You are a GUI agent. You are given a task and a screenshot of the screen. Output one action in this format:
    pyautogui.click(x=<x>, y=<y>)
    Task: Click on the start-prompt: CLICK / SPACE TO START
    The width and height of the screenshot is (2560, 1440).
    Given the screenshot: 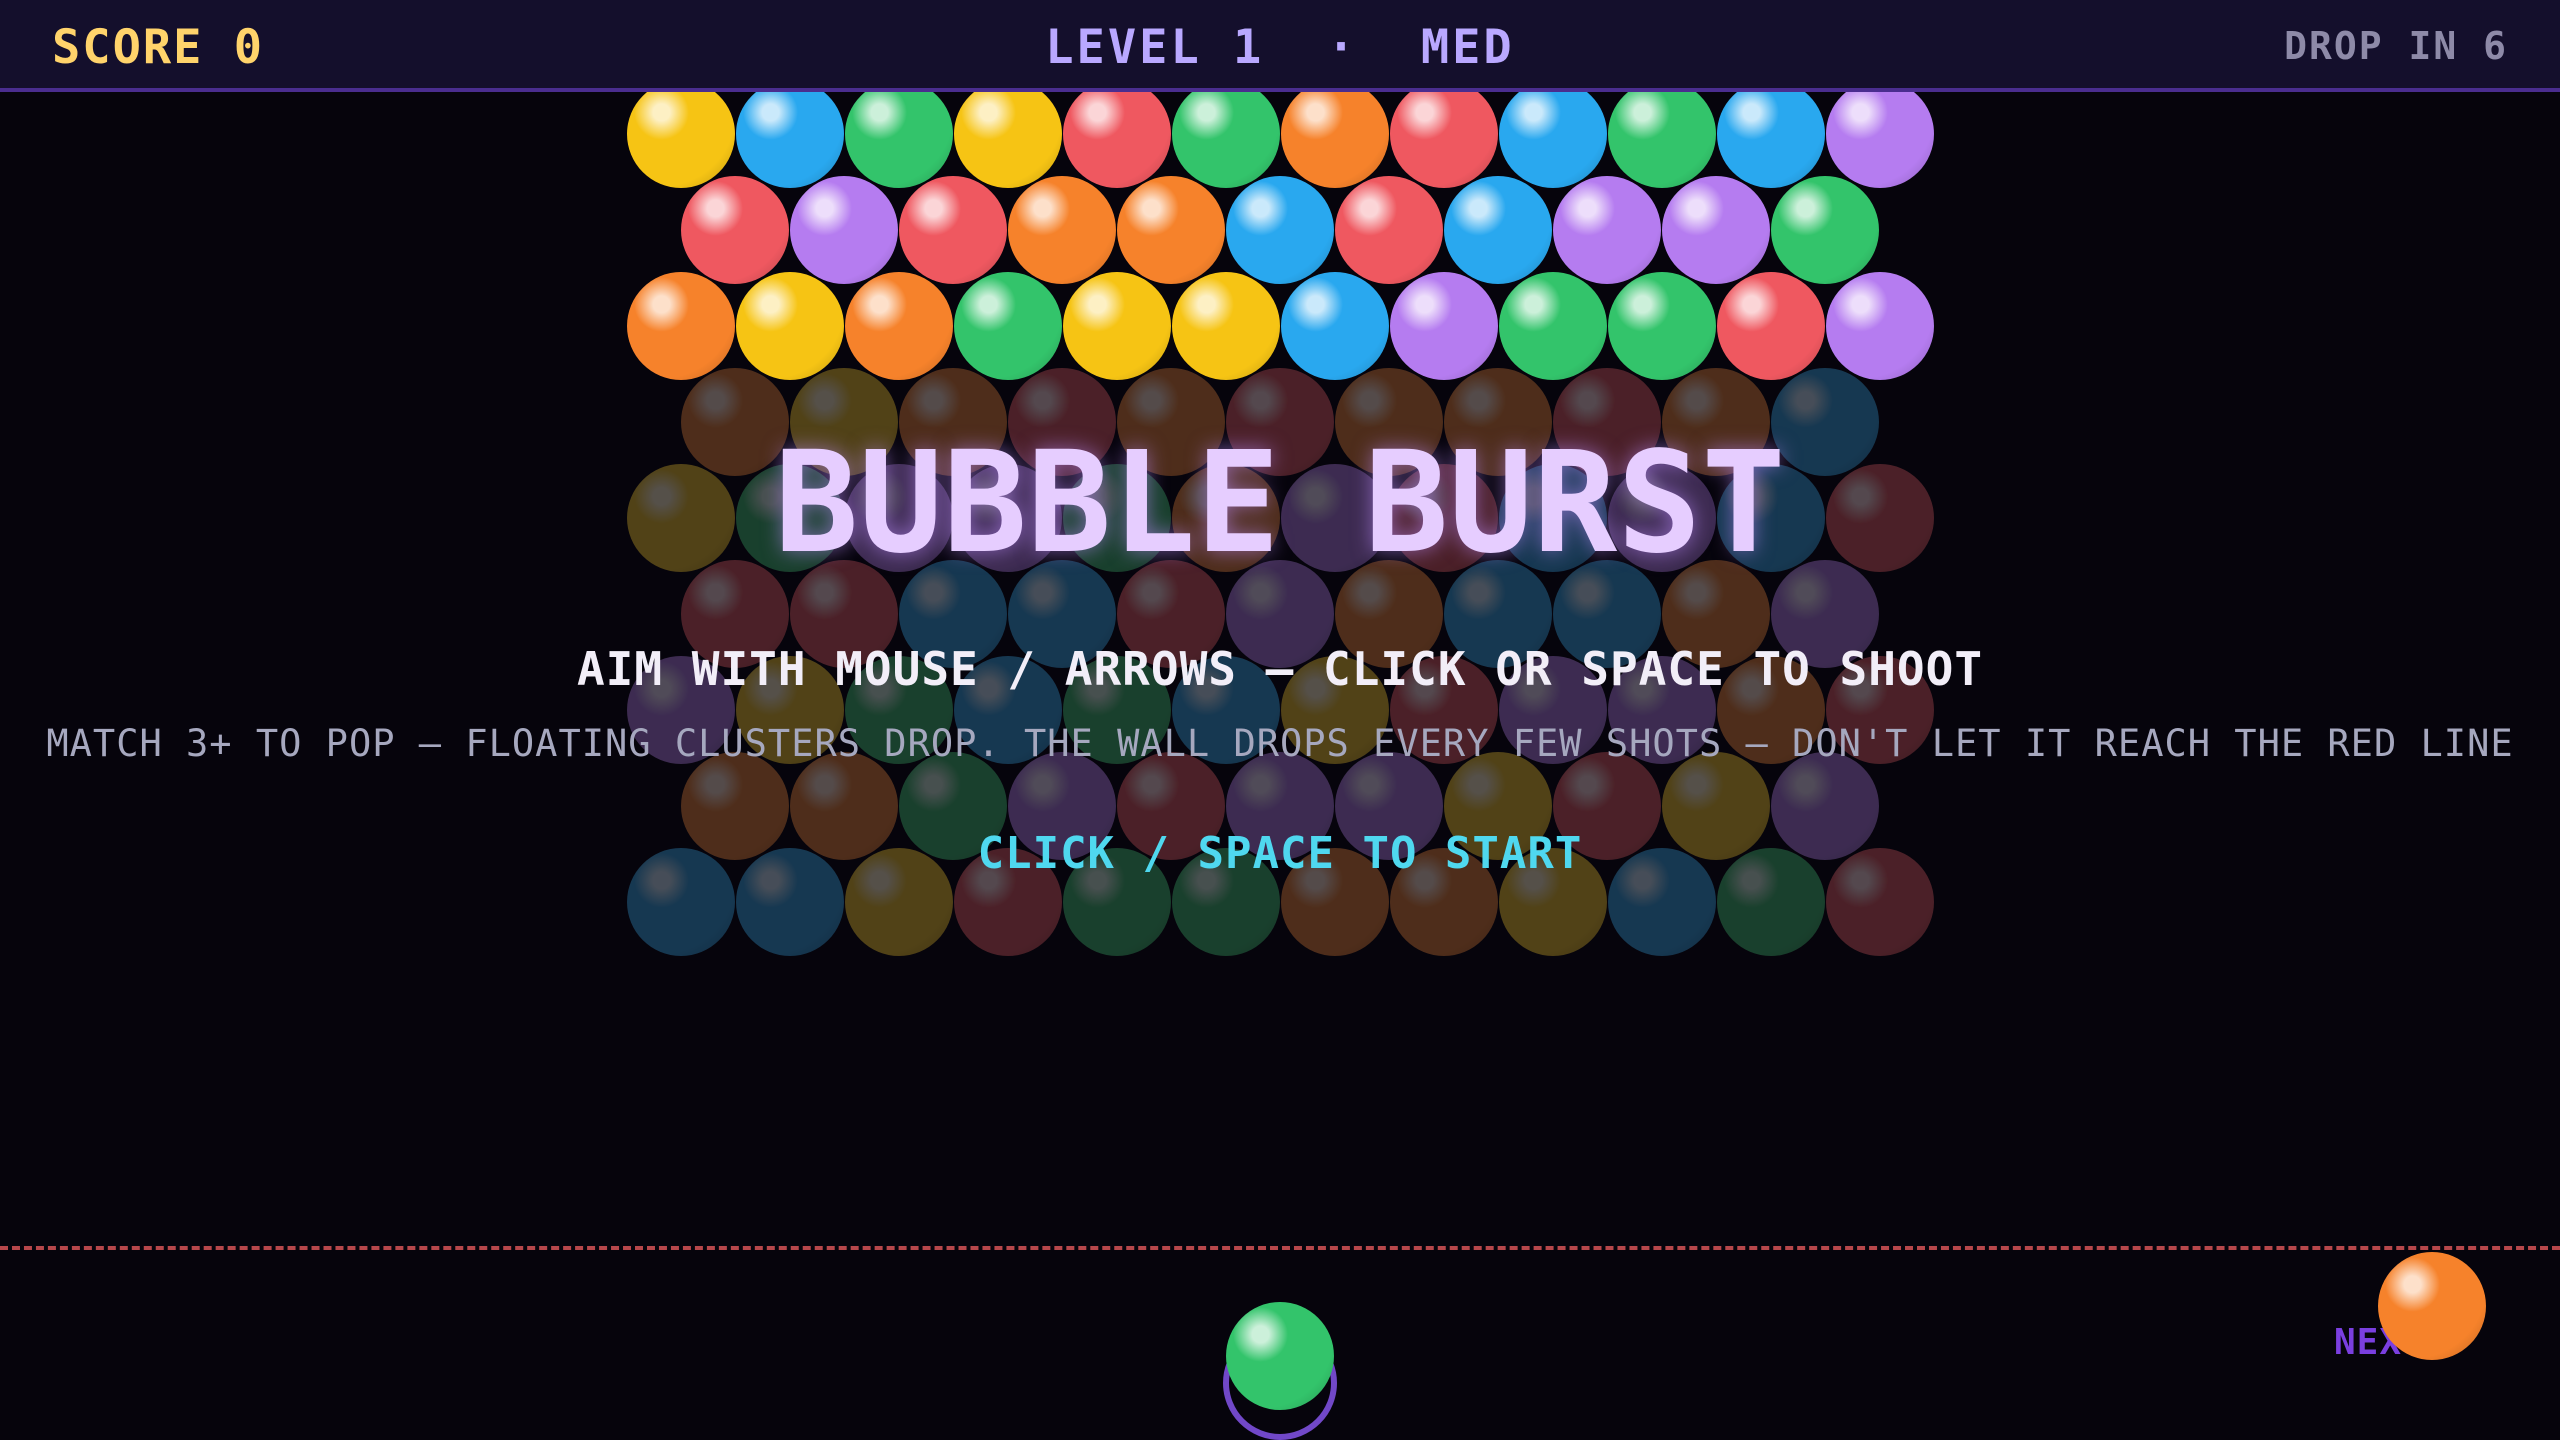 What is the action you would take?
    pyautogui.click(x=1280, y=853)
    